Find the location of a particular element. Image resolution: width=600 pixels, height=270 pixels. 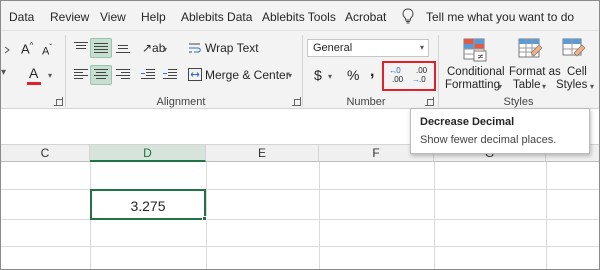

menu-ablebits-data: Ablebits Data is located at coordinates (216, 17).